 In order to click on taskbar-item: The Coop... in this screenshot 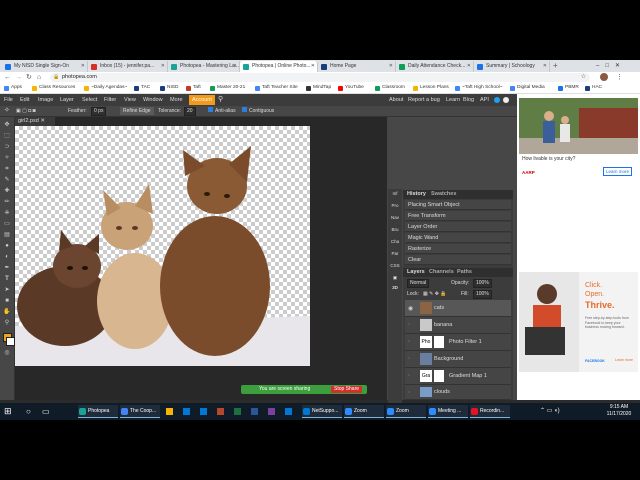, I will do `click(140, 411)`.